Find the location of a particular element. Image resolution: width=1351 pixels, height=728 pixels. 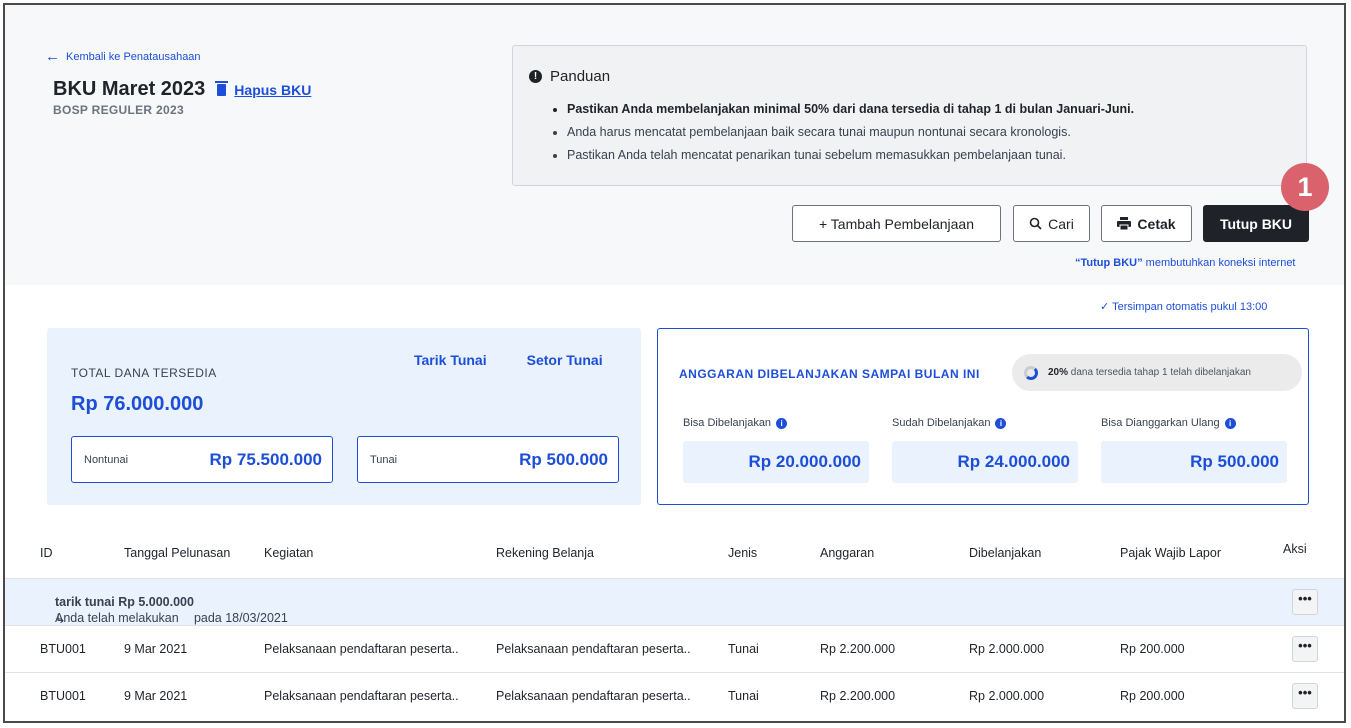

noncash-value: Rp 75.500.000 is located at coordinates (265, 459).